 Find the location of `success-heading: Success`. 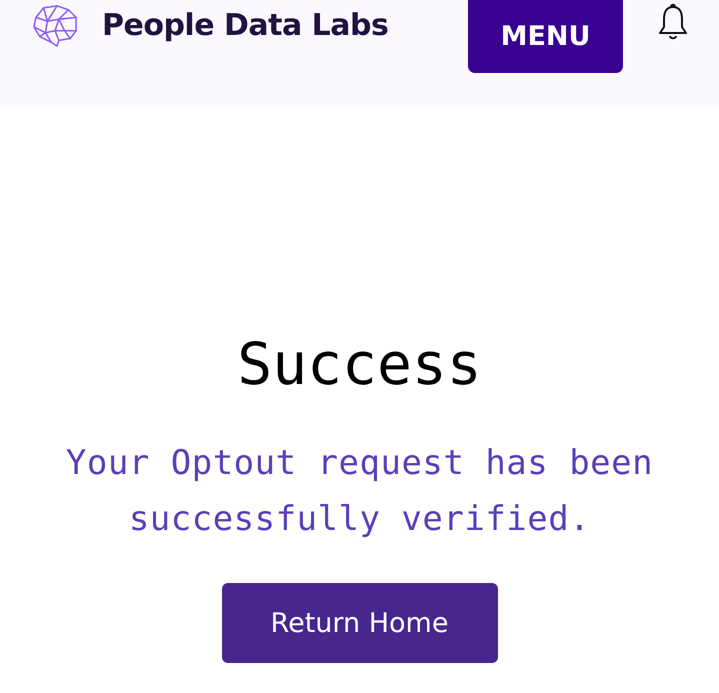

success-heading: Success is located at coordinates (359, 364).